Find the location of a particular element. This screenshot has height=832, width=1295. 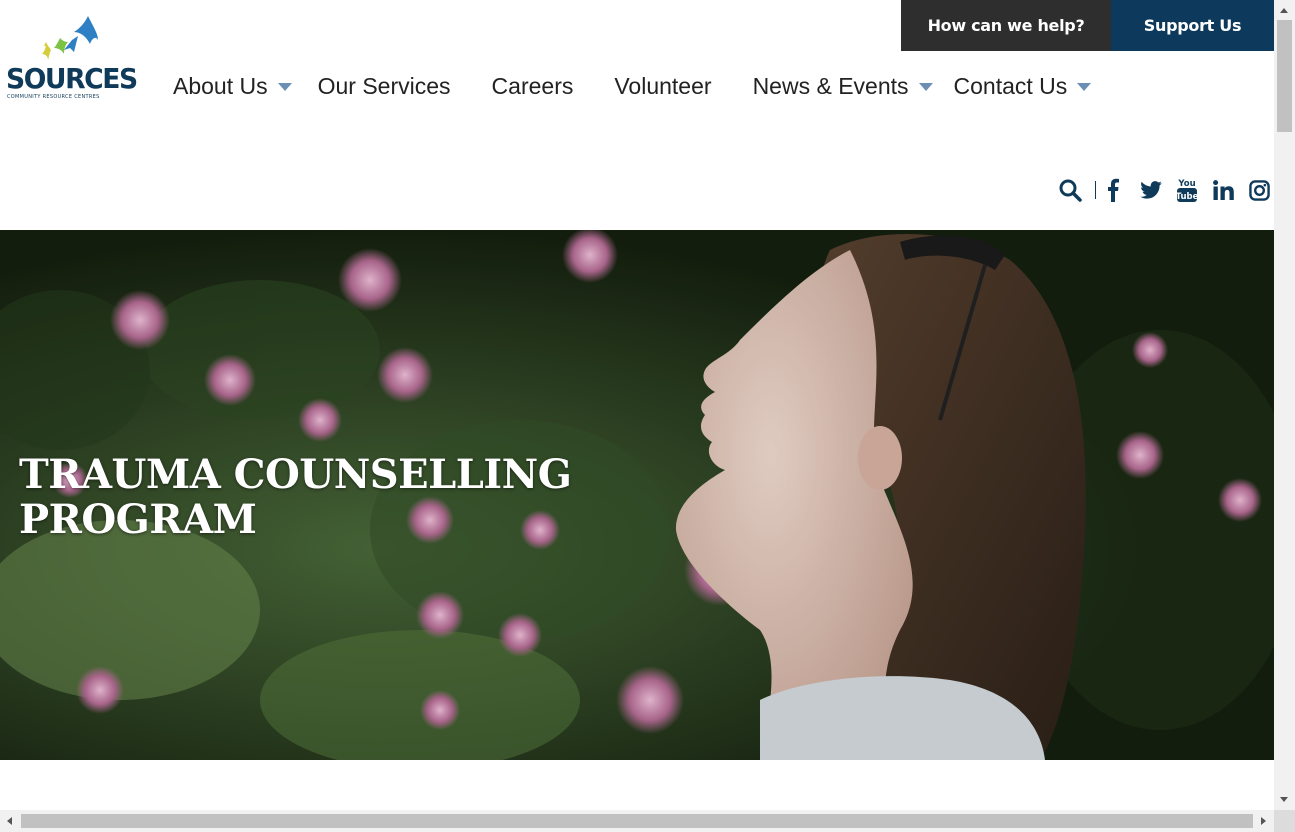

page-title: TRAUMA COUNSELLING PROGRAM is located at coordinates (295, 497).